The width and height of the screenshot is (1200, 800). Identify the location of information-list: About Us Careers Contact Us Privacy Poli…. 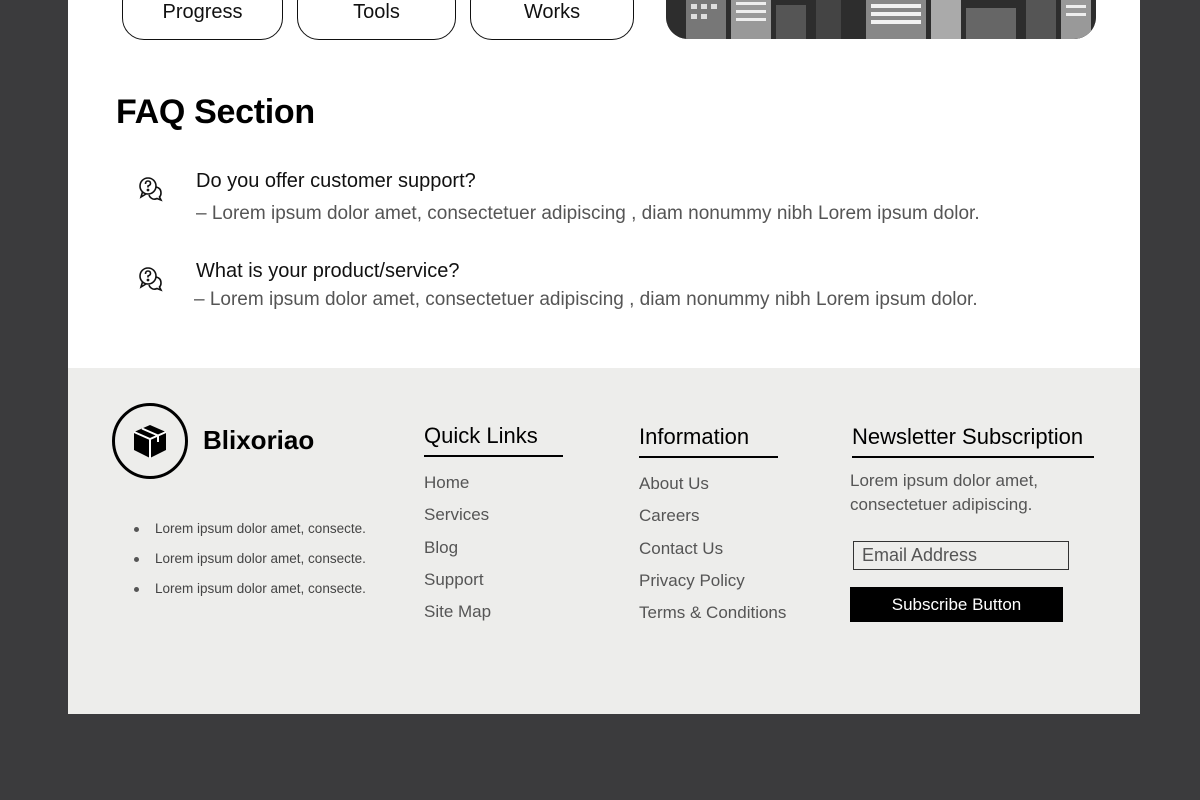
(712, 553).